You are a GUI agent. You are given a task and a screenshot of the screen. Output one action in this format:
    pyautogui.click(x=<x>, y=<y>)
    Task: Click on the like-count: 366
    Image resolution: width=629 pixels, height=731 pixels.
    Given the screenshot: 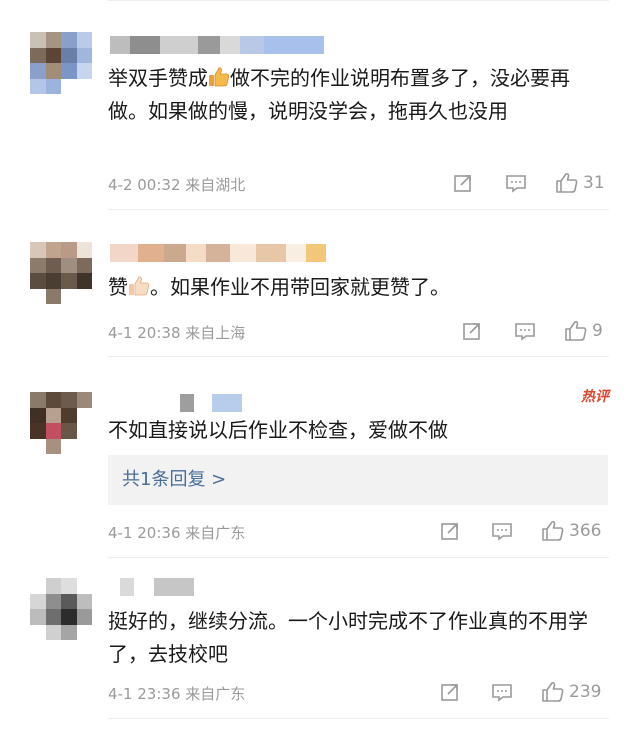 What is the action you would take?
    pyautogui.click(x=585, y=531)
    